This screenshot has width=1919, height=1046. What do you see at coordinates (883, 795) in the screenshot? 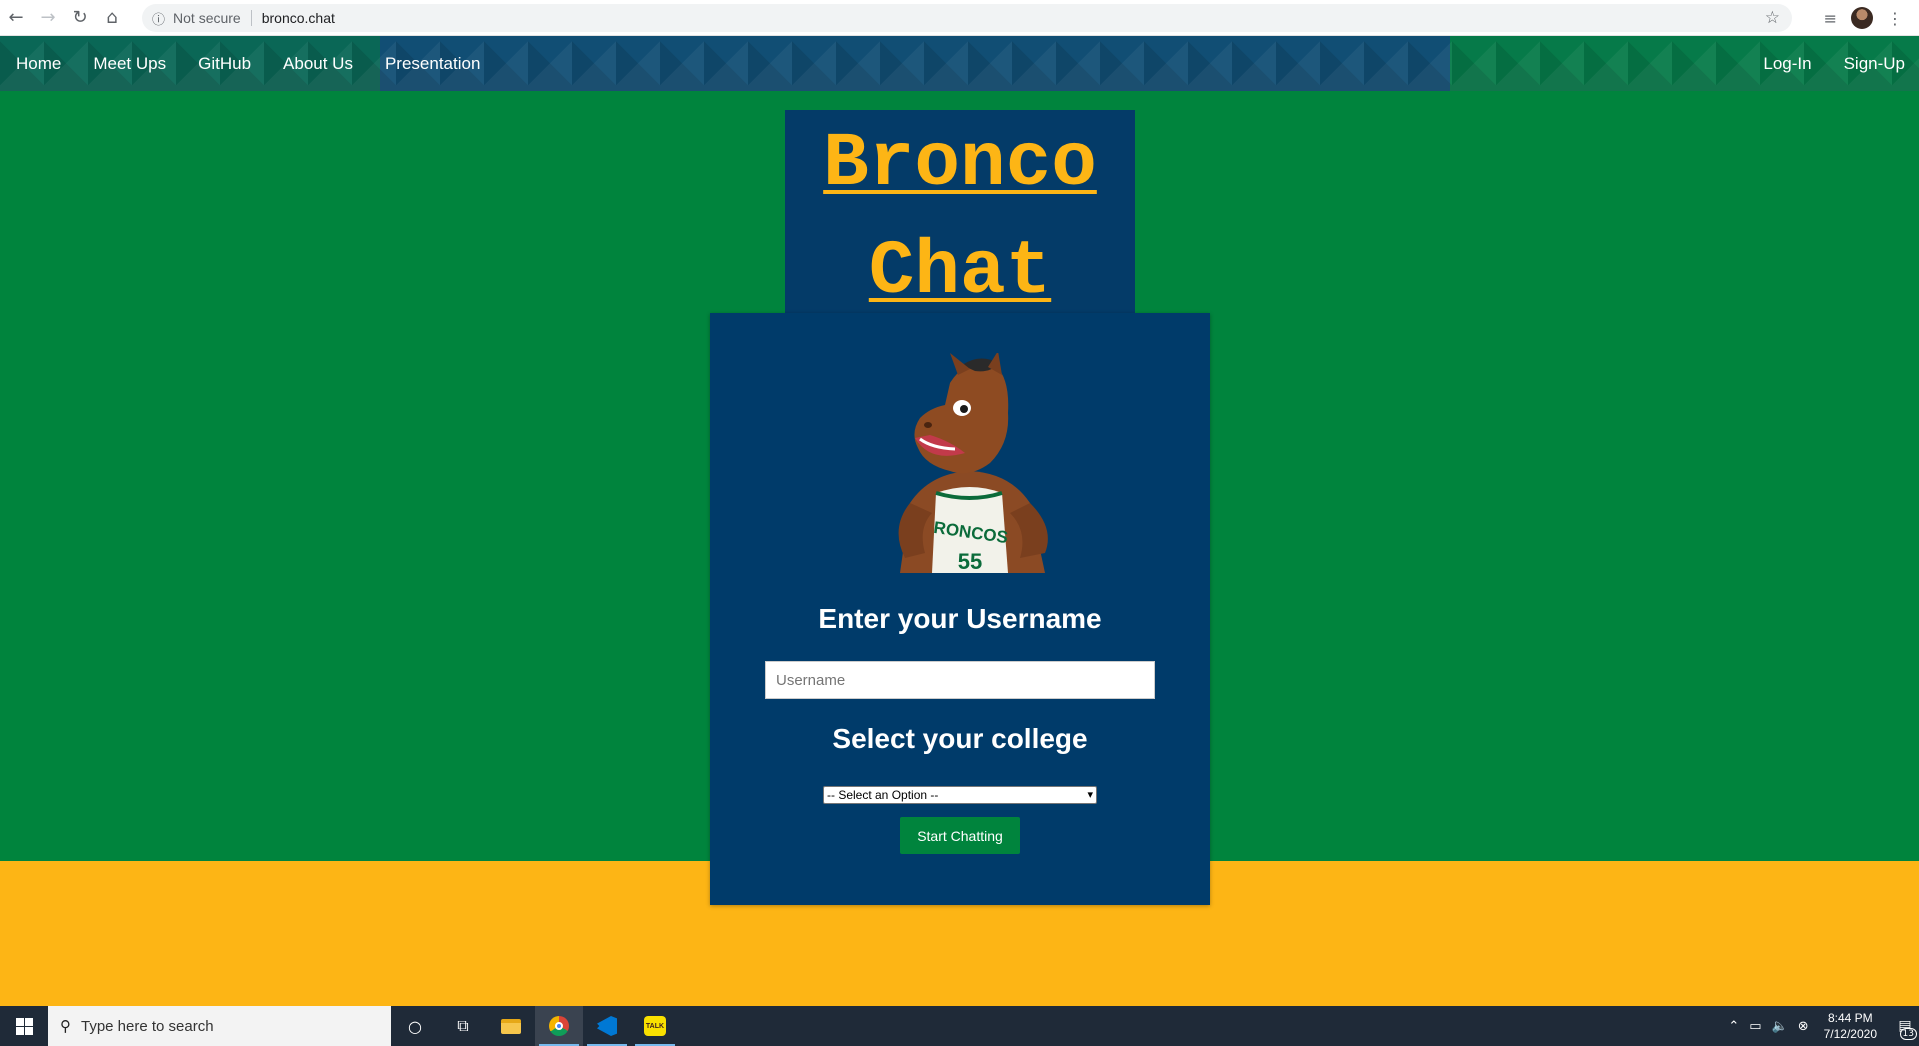
I see `college-select-value: -- Select an Option --` at bounding box center [883, 795].